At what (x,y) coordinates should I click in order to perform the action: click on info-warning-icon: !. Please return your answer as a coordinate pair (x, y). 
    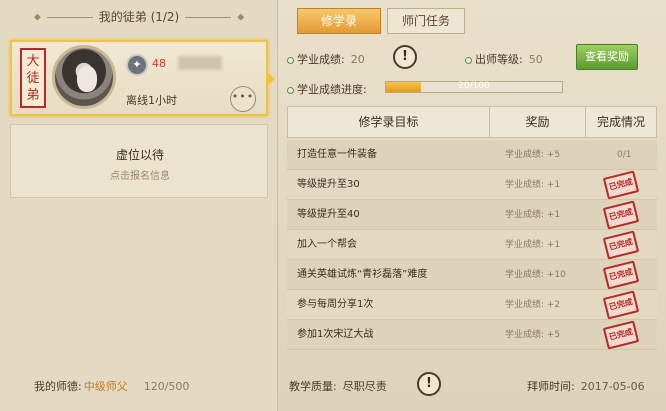
    Looking at the image, I should click on (405, 57).